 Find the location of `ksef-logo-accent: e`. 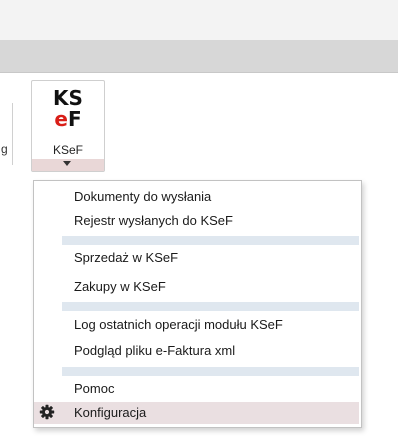

ksef-logo-accent: e is located at coordinates (61, 119).